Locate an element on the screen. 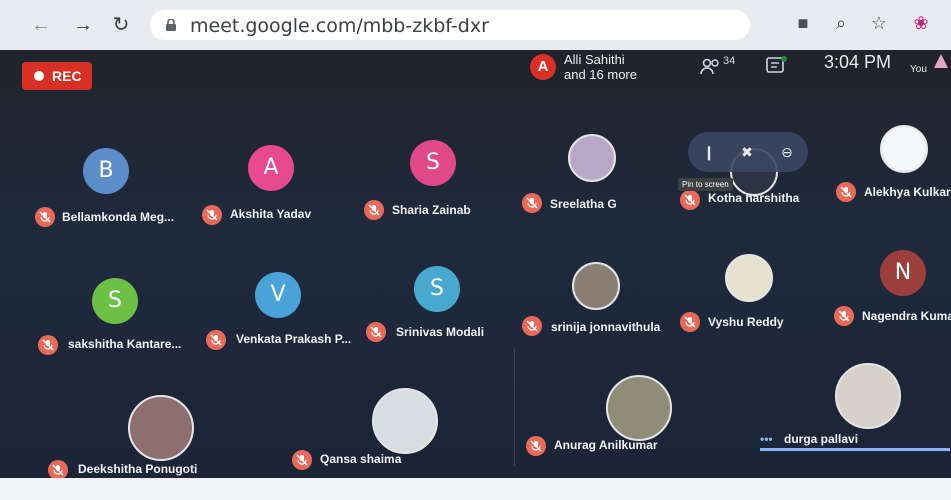 This screenshot has height=500, width=951. mute-participant-icon: ✖ is located at coordinates (747, 152).